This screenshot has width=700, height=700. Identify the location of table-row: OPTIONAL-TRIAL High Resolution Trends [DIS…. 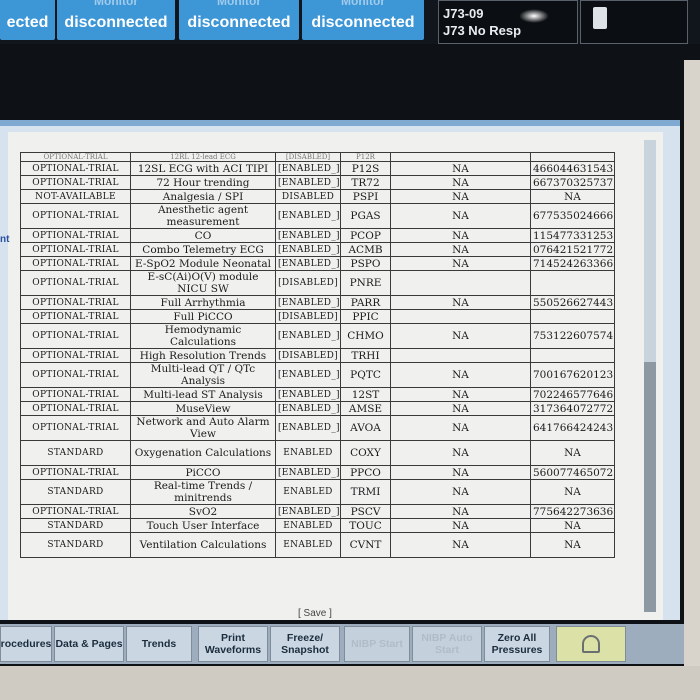
(317, 355).